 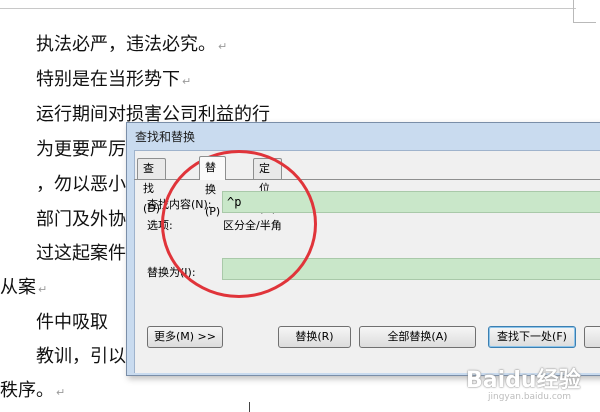 What do you see at coordinates (530, 397) in the screenshot?
I see `watermark-url: jingyan.baidu.com` at bounding box center [530, 397].